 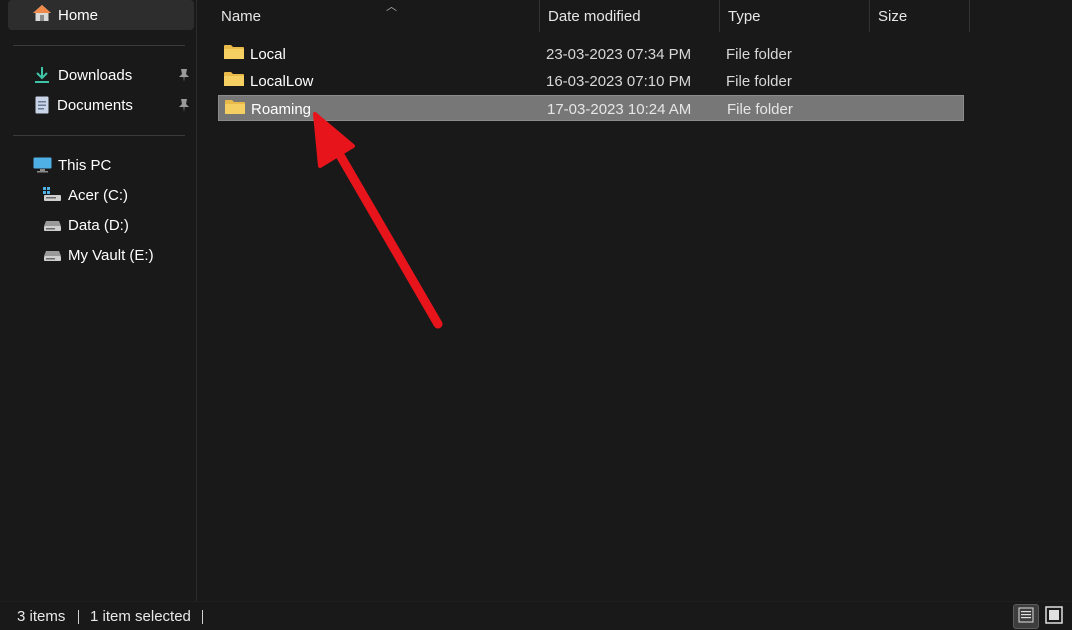 I want to click on column-header-size: Size, so click(x=920, y=16).